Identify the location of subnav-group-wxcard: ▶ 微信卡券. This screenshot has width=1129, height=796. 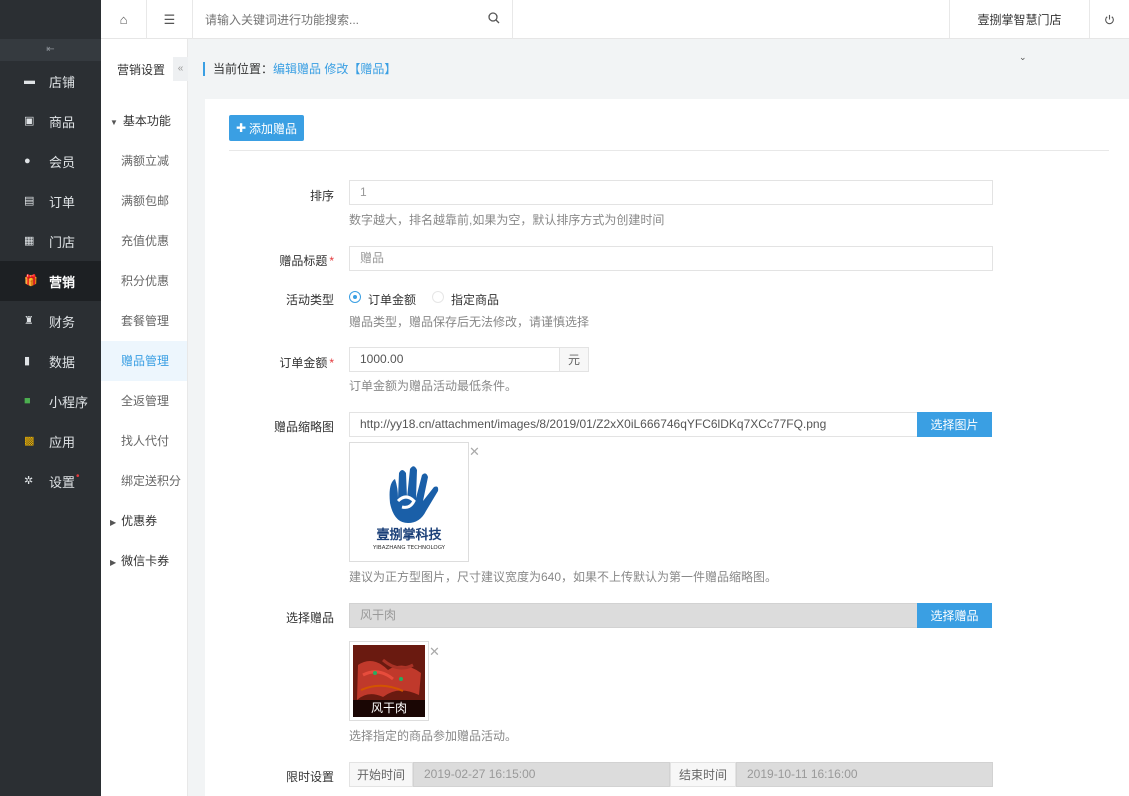
(144, 561).